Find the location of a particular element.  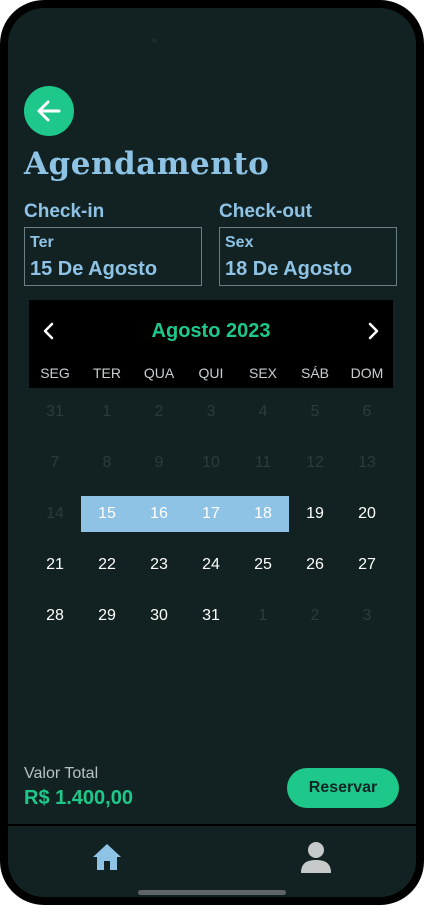

chevron-right-icon is located at coordinates (373, 331).